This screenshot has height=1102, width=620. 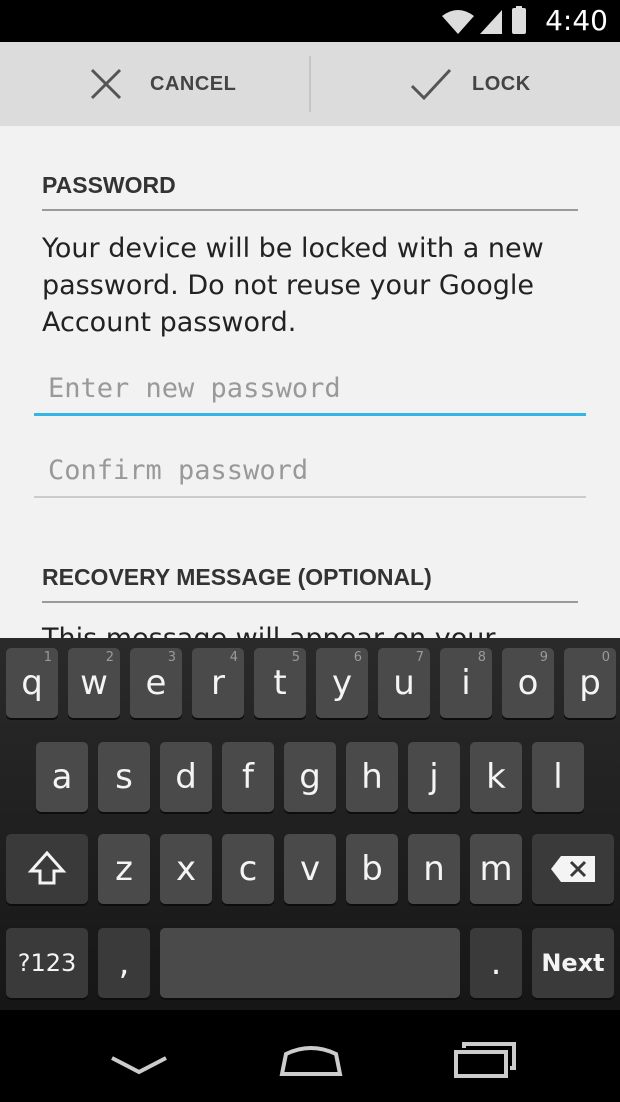 I want to click on action-bar: CANCEL LOCK, so click(x=310, y=85).